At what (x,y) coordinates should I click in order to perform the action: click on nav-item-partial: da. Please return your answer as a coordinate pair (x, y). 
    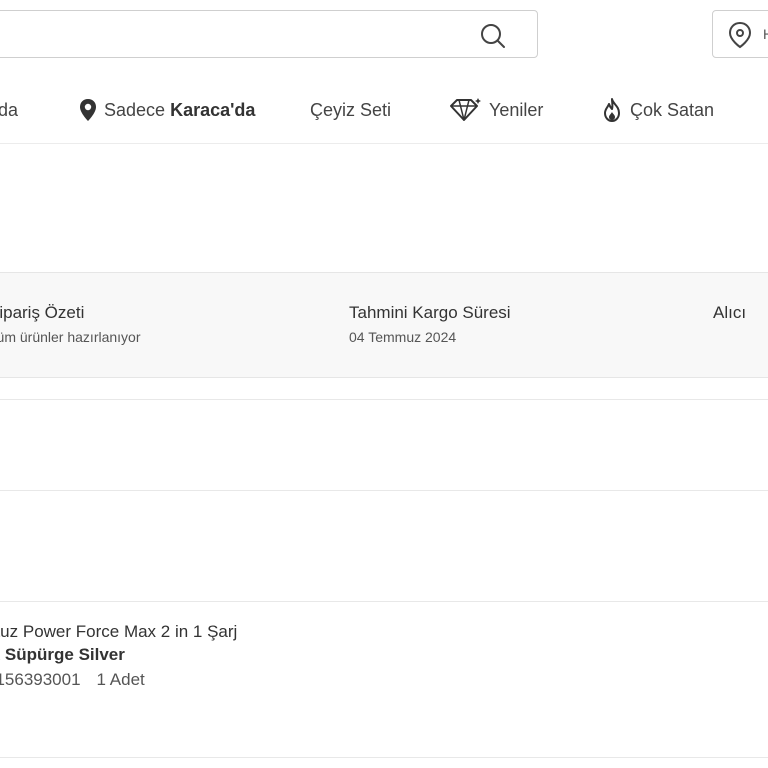
    Looking at the image, I should click on (9, 110).